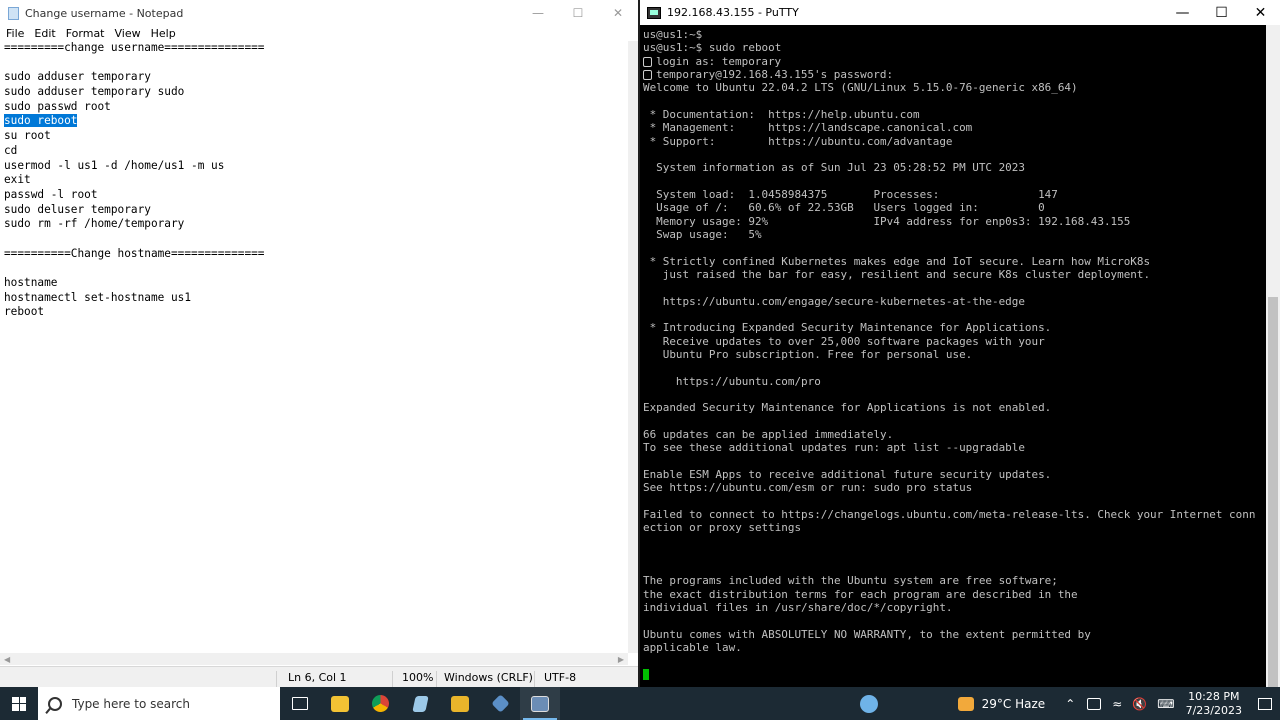  I want to click on notepad-line: exit, so click(316, 180).